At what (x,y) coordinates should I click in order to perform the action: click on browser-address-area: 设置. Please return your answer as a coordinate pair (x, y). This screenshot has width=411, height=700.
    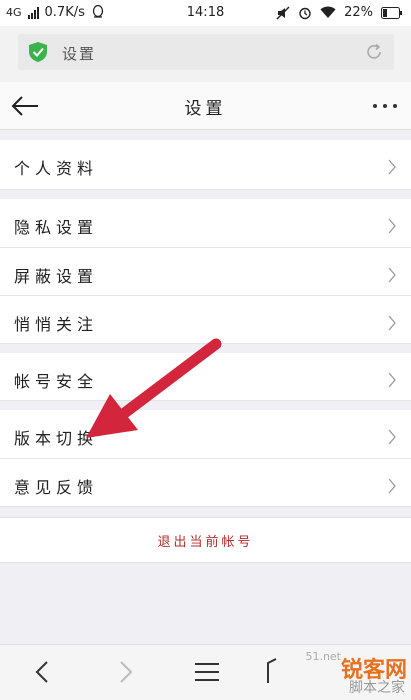
    Looking at the image, I should click on (205, 54).